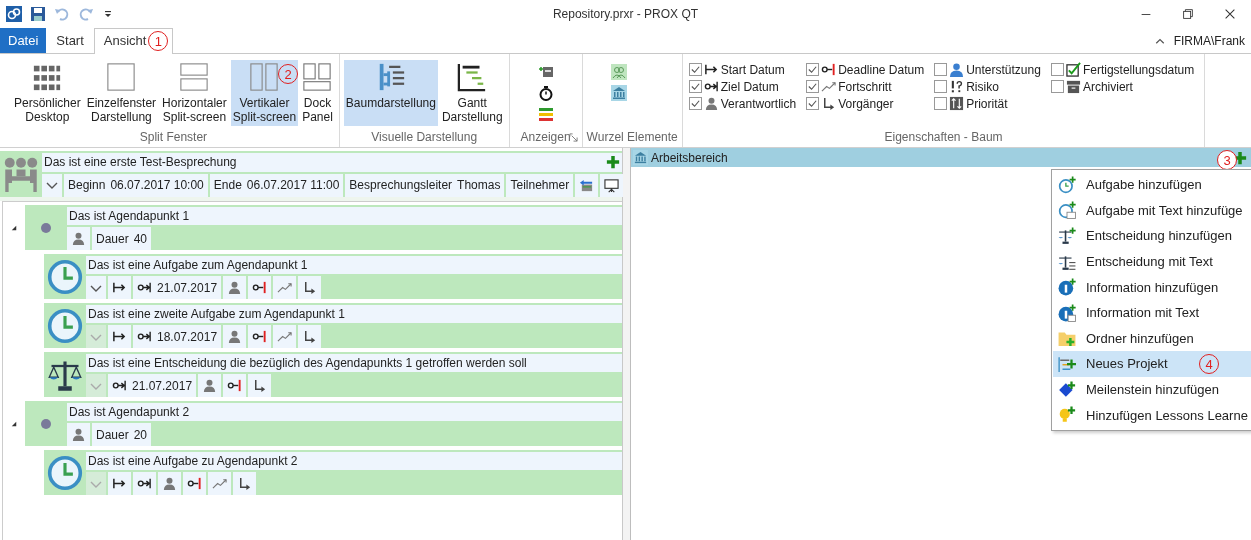 Image resolution: width=1251 pixels, height=540 pixels. I want to click on building-icon, so click(618, 93).